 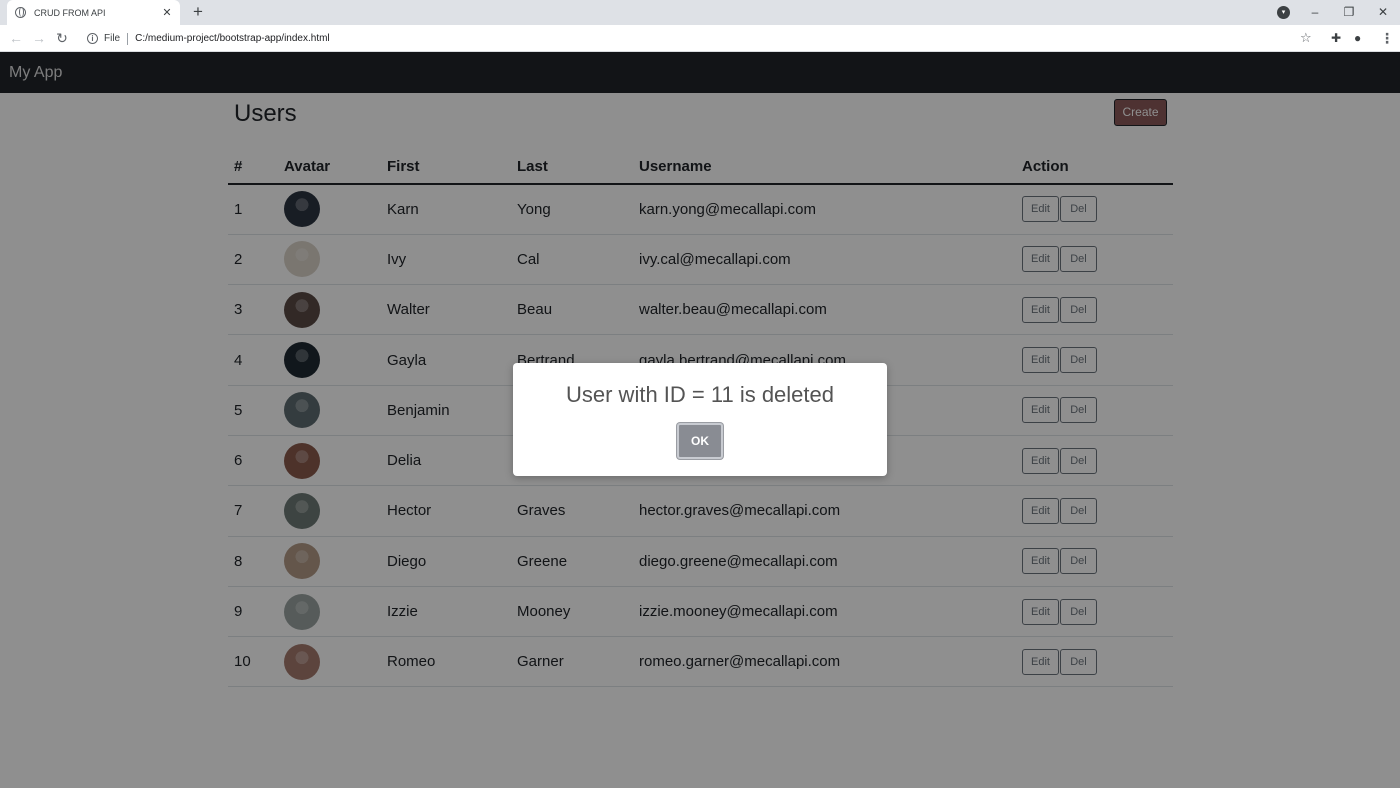 What do you see at coordinates (1315, 12) in the screenshot?
I see `minimize-icon: –` at bounding box center [1315, 12].